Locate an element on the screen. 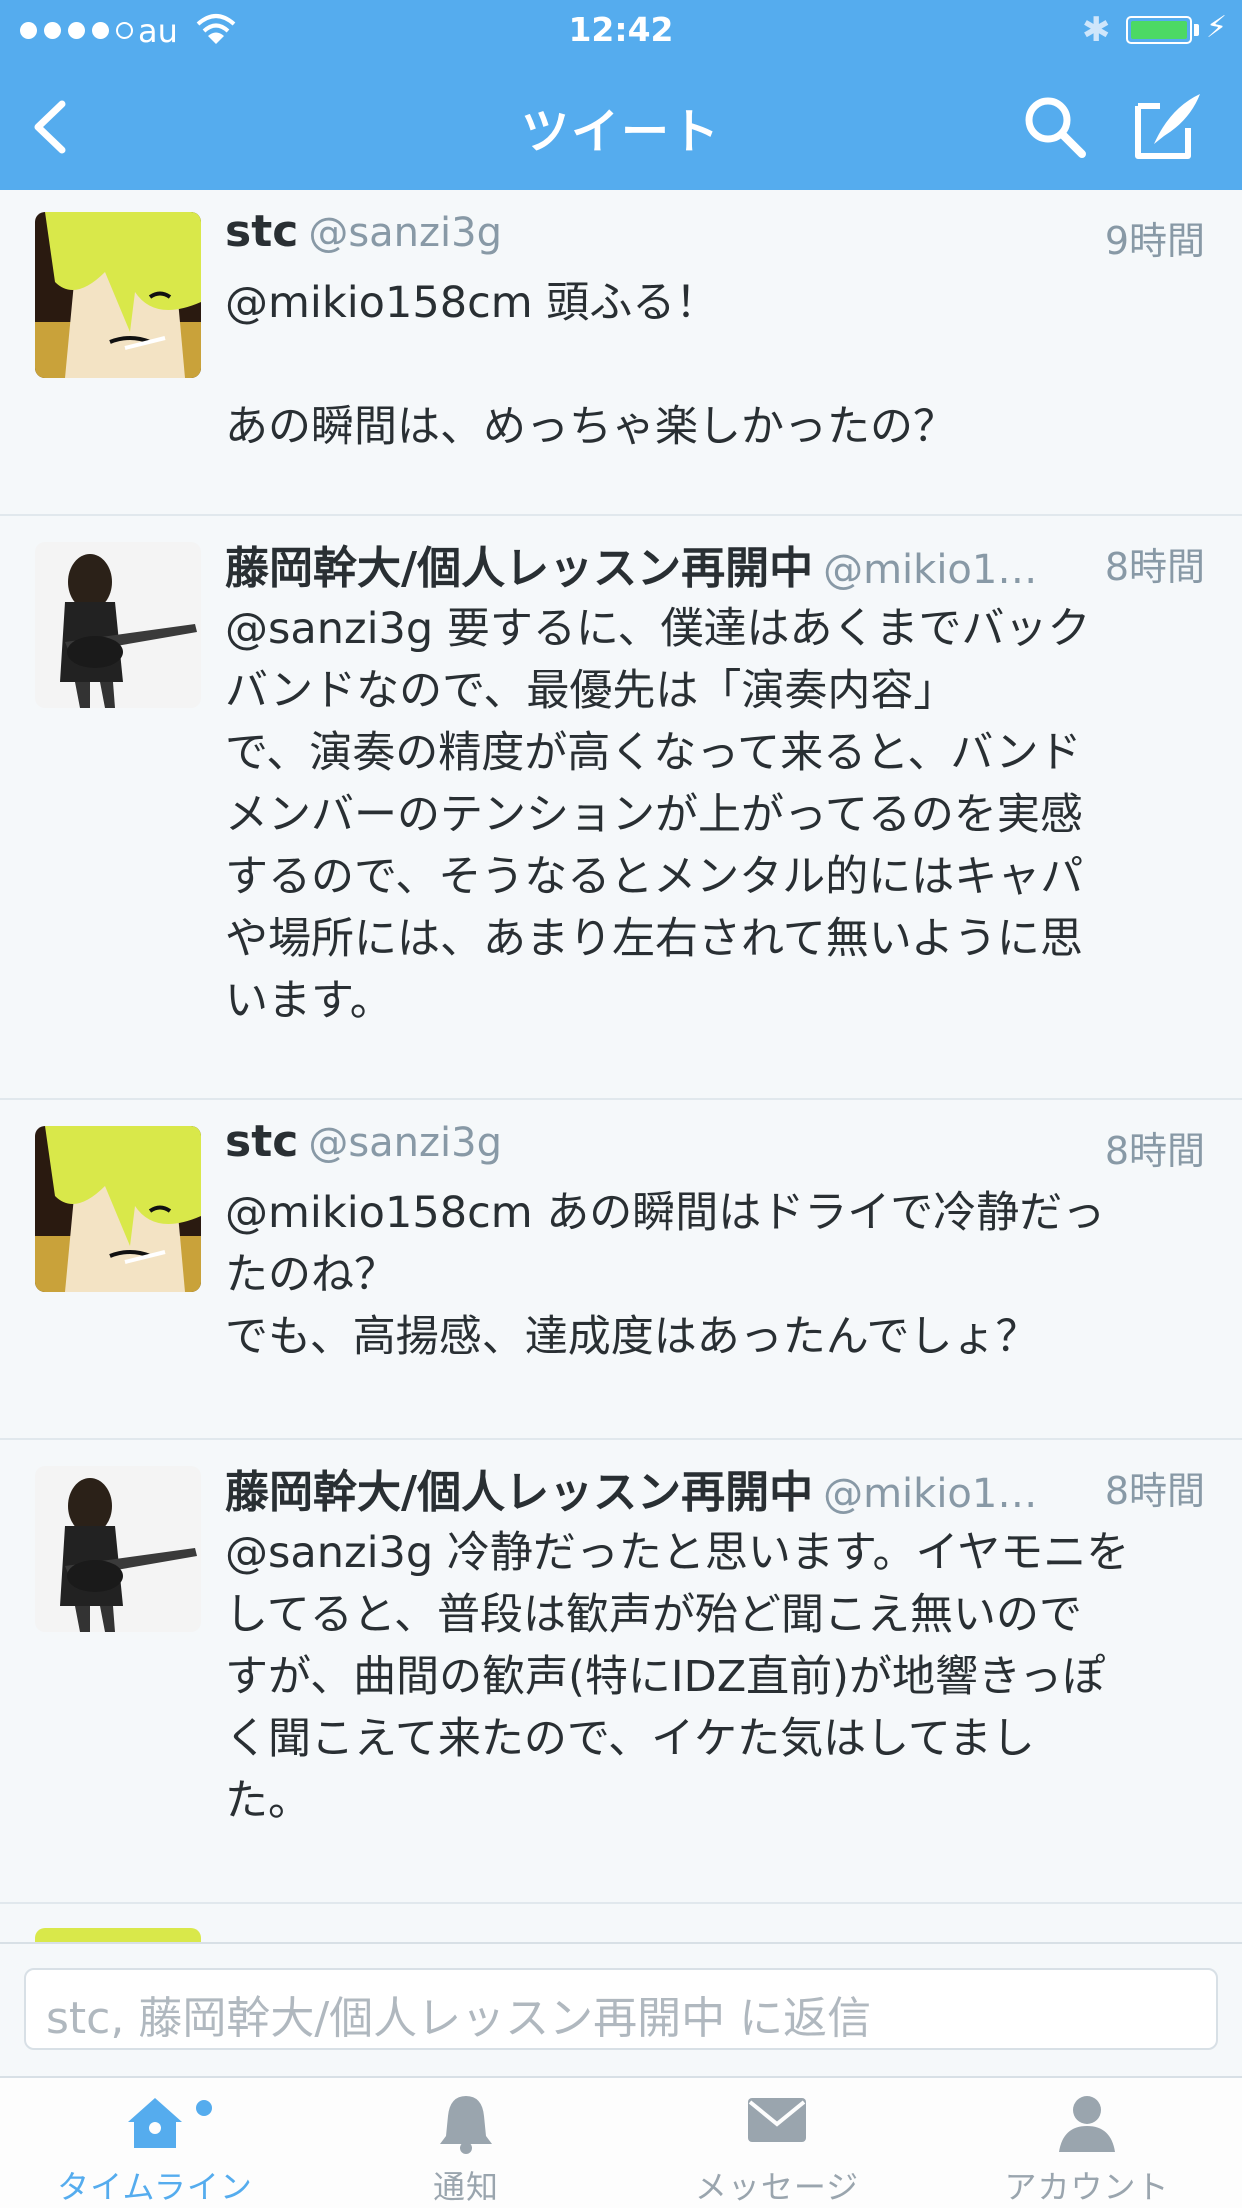 Image resolution: width=1242 pixels, height=2208 pixels. reply-input: stc, 藤岡幹大/個人レッスン再開中 に返信 is located at coordinates (621, 2009).